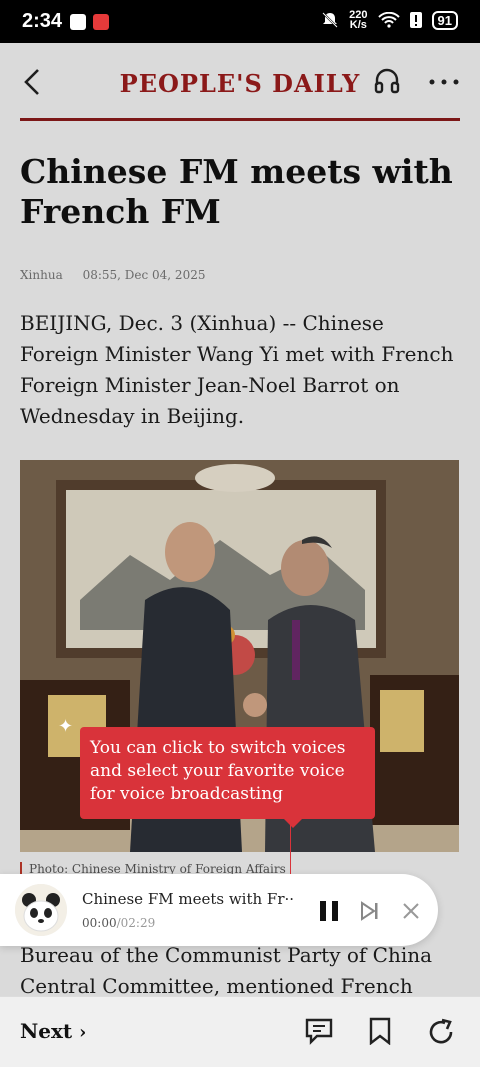 The height and width of the screenshot is (1067, 480). Describe the element at coordinates (46, 1031) in the screenshot. I see `next-article-label: Next` at that location.